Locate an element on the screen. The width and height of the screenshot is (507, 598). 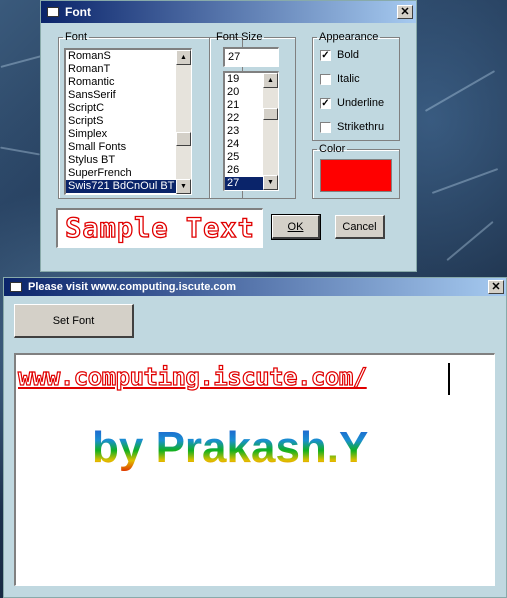
font-list-item: Stylus BT is located at coordinates (128, 160).